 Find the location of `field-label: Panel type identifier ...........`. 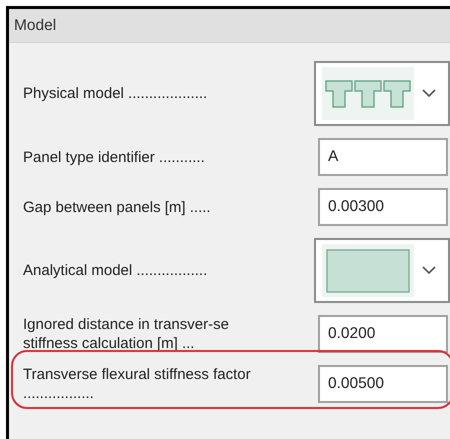

field-label: Panel type identifier ........... is located at coordinates (114, 157).